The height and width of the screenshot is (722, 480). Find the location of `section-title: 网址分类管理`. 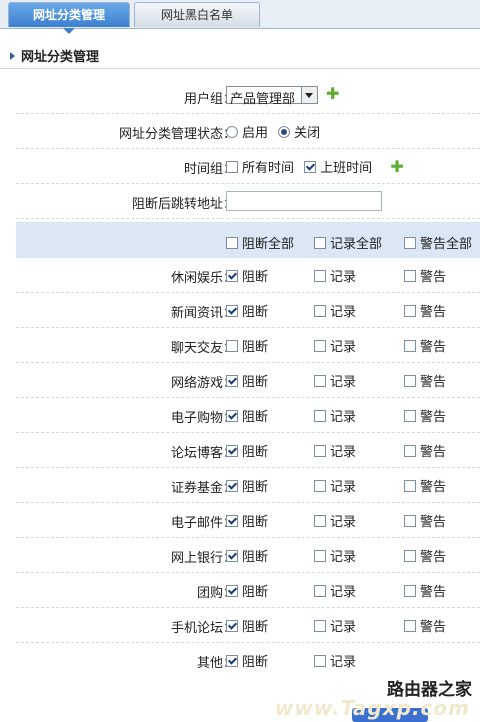

section-title: 网址分类管理 is located at coordinates (54, 55).